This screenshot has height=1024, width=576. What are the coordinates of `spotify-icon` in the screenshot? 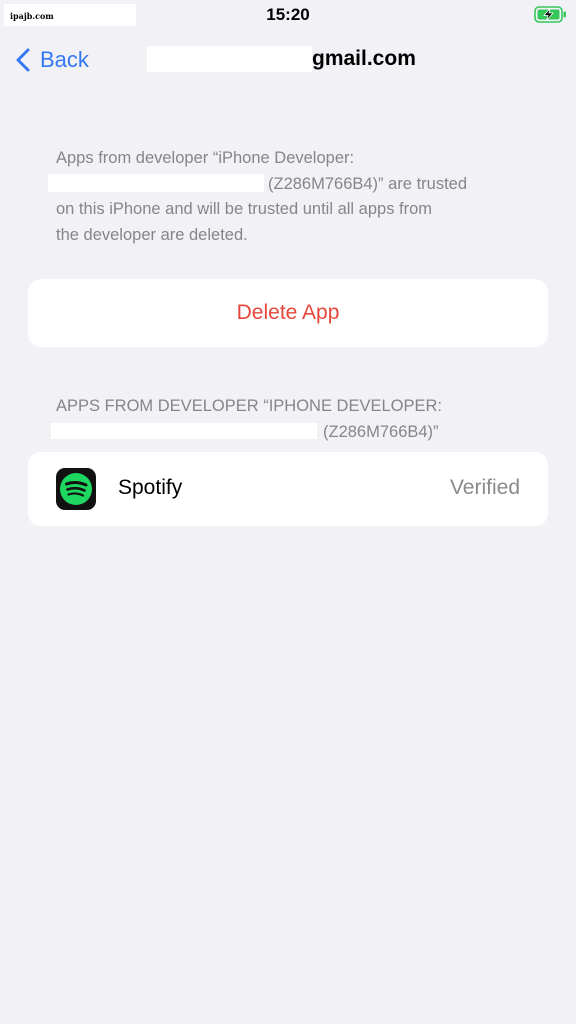 It's located at (76, 489).